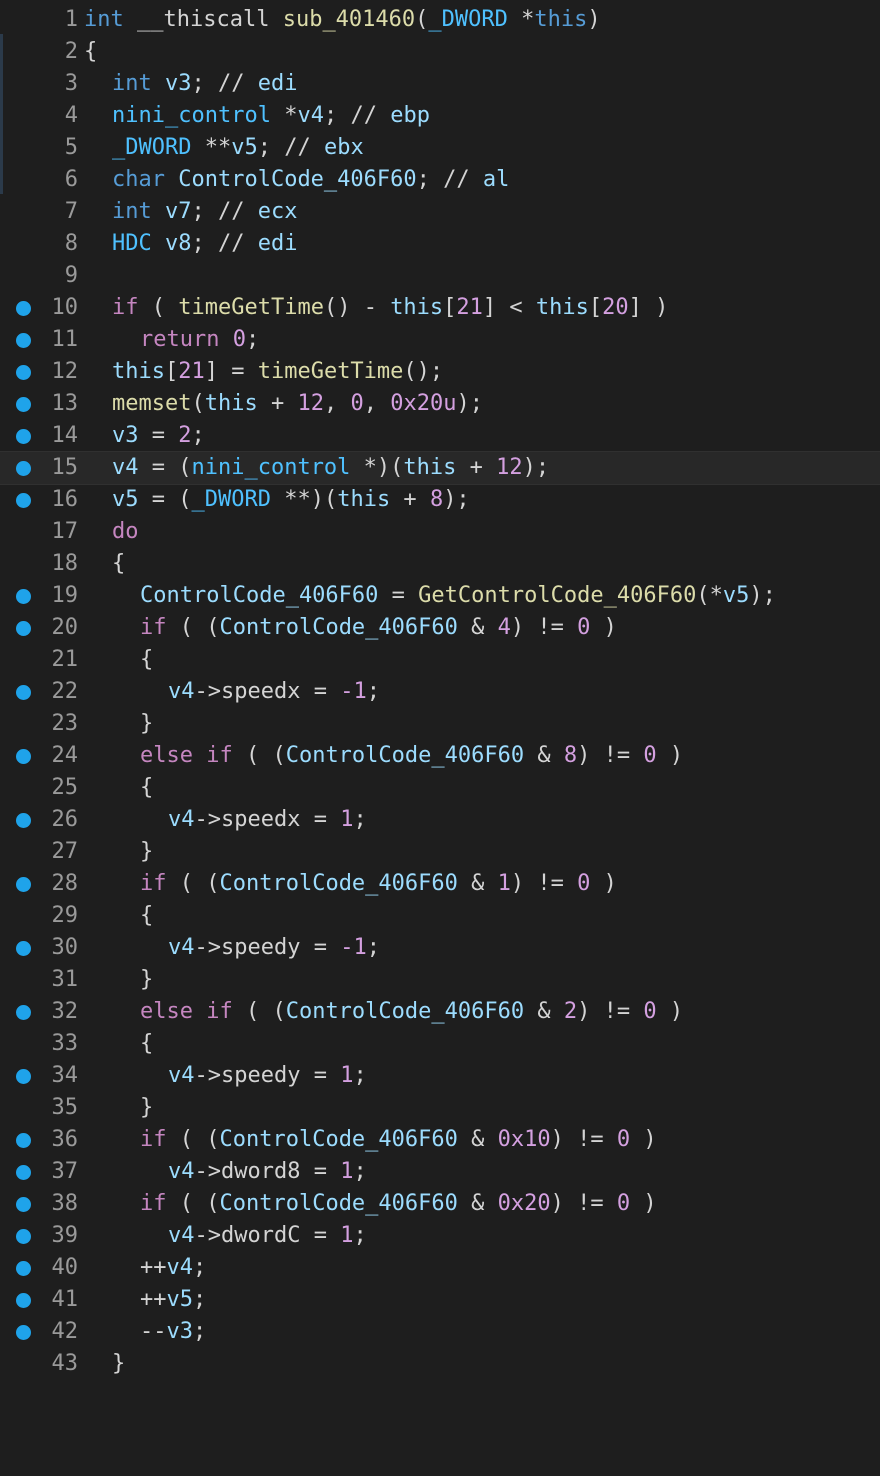 Image resolution: width=880 pixels, height=1476 pixels. I want to click on code-line-3: 3 int v3; // edi, so click(440, 84).